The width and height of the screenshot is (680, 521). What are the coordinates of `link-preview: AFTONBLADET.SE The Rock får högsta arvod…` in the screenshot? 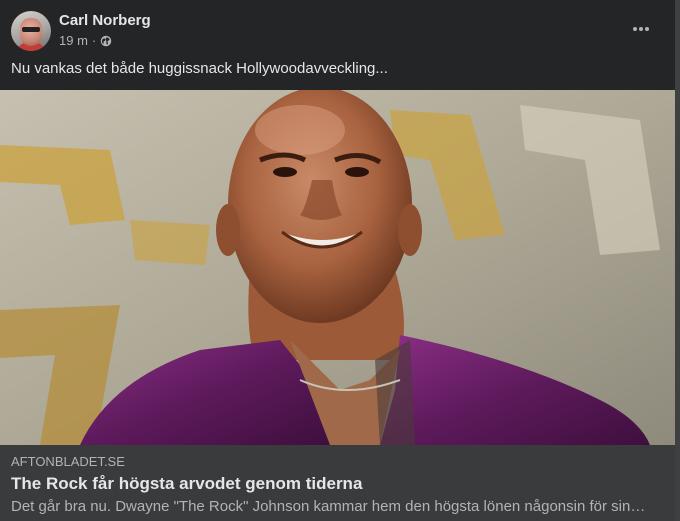 It's located at (337, 483).